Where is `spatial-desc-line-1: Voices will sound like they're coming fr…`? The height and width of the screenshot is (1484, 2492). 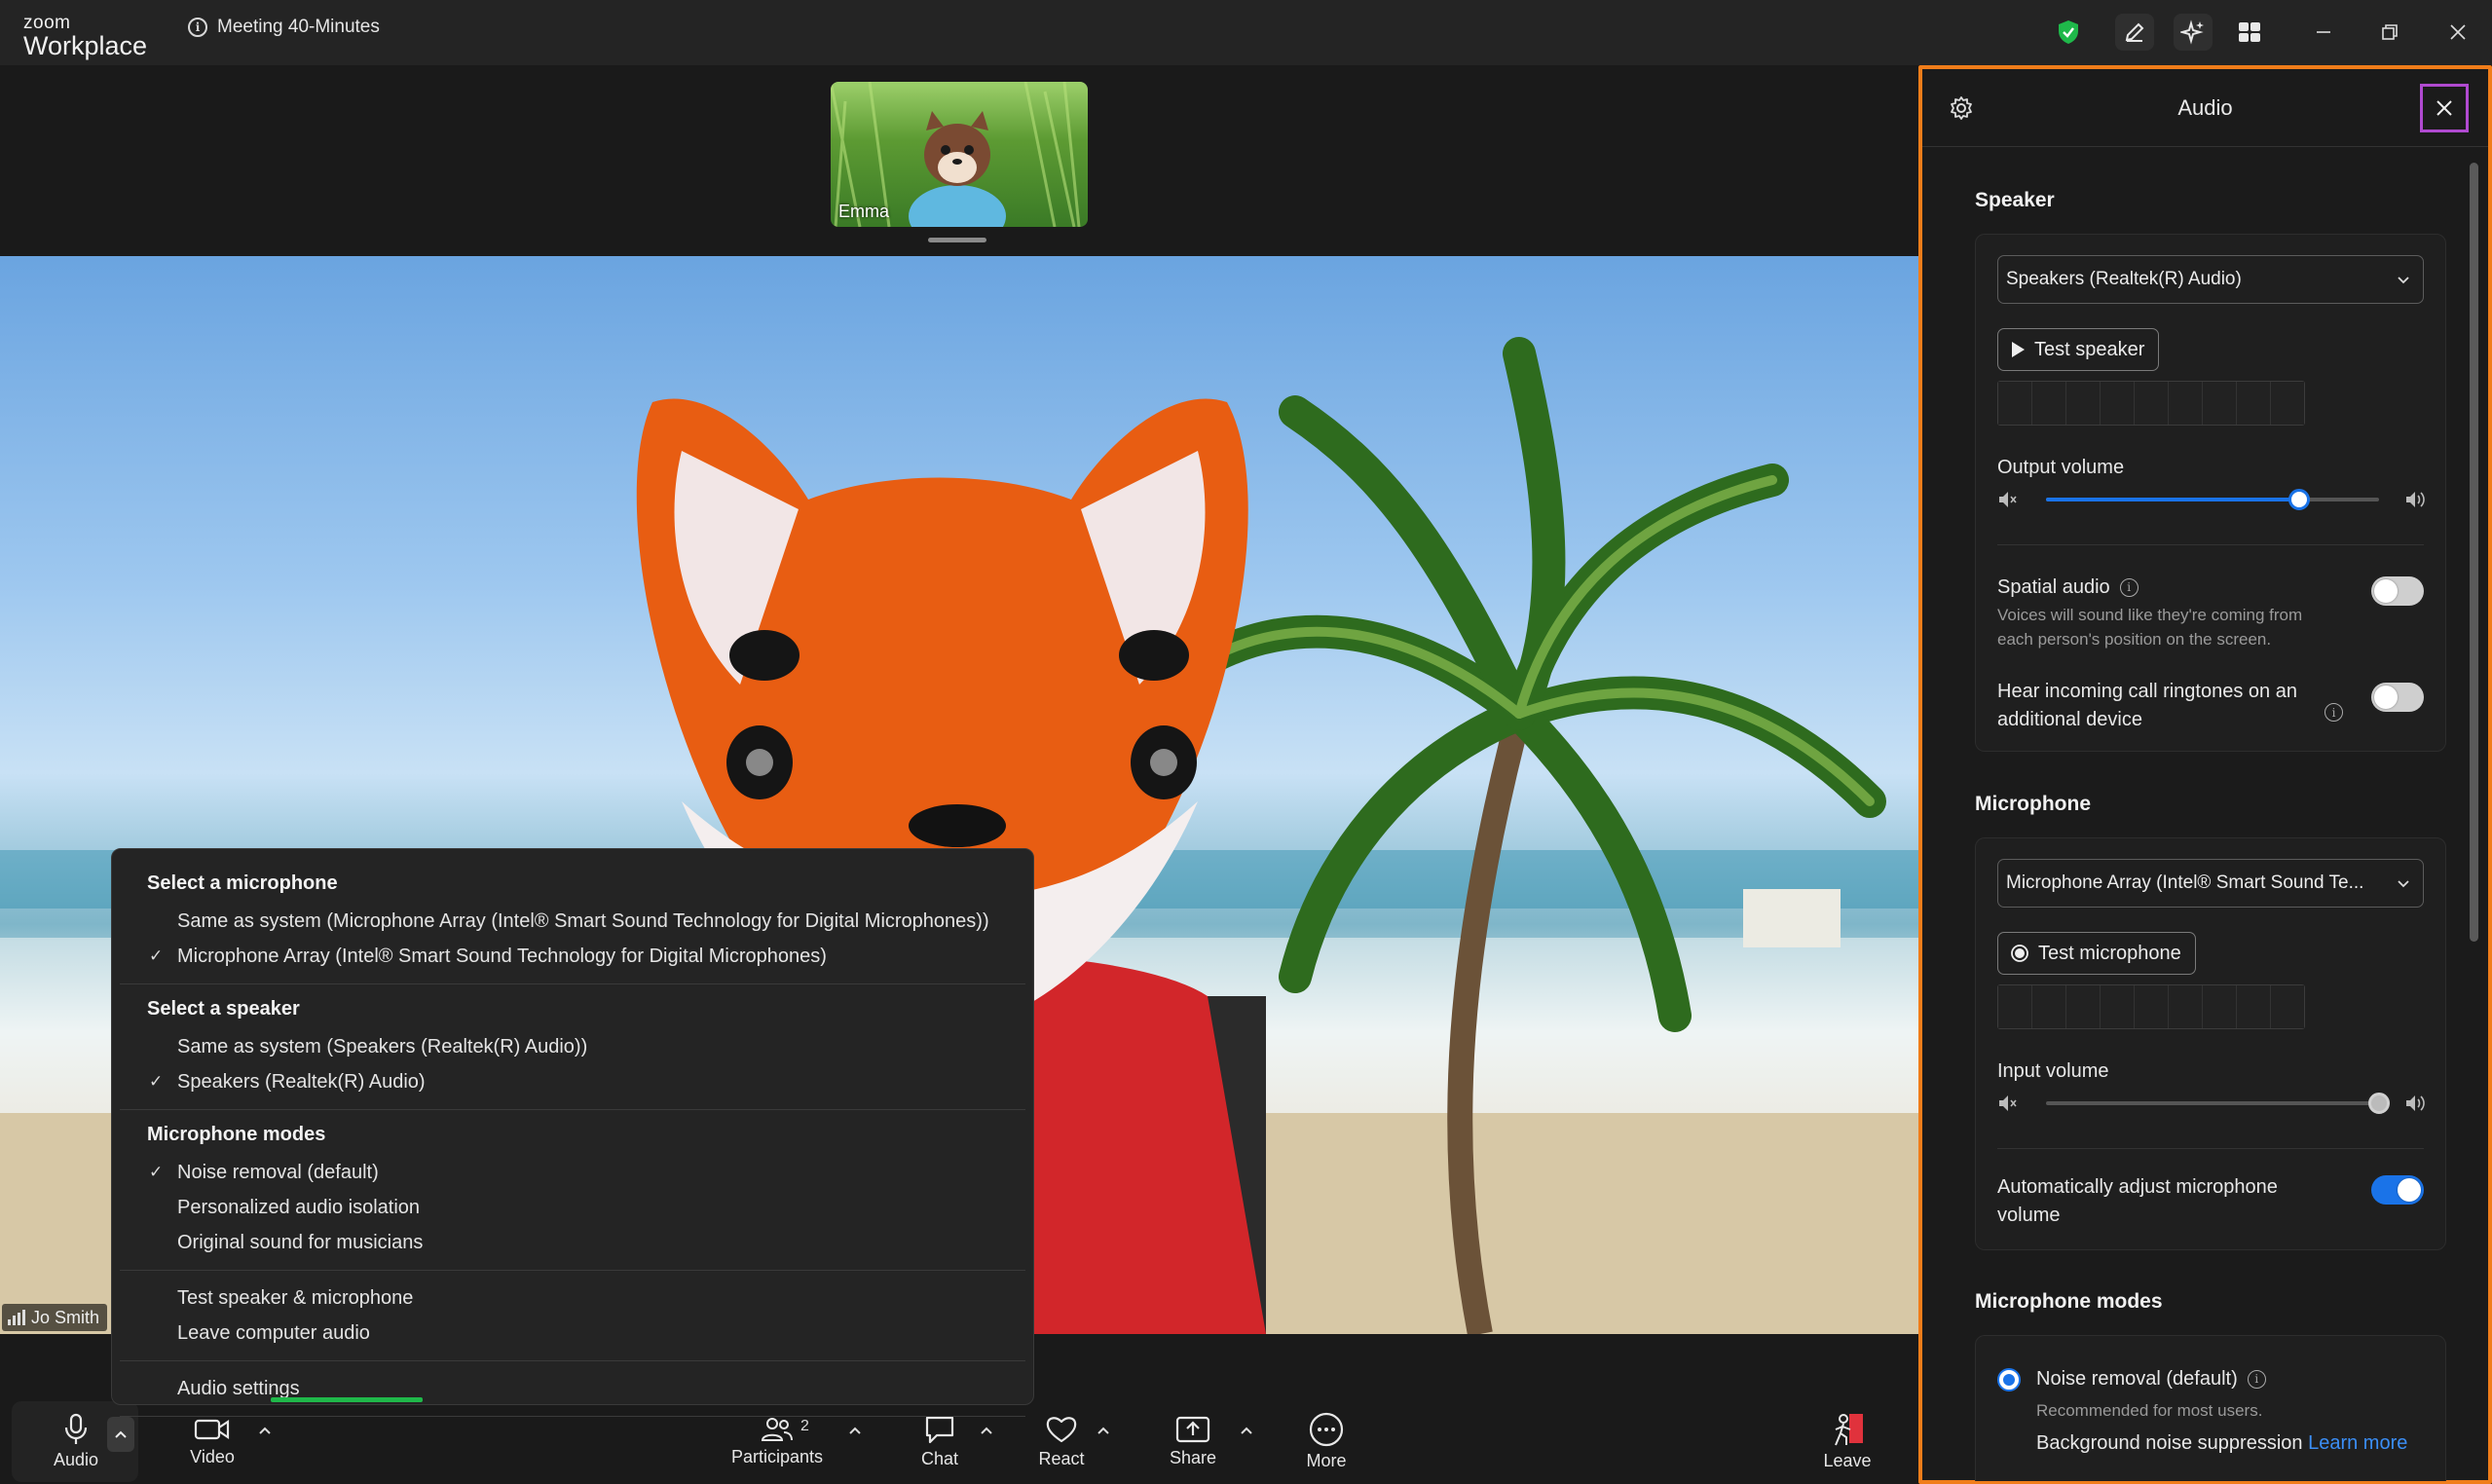
spatial-desc-line-1: Voices will sound like they're coming fr… is located at coordinates (2150, 615).